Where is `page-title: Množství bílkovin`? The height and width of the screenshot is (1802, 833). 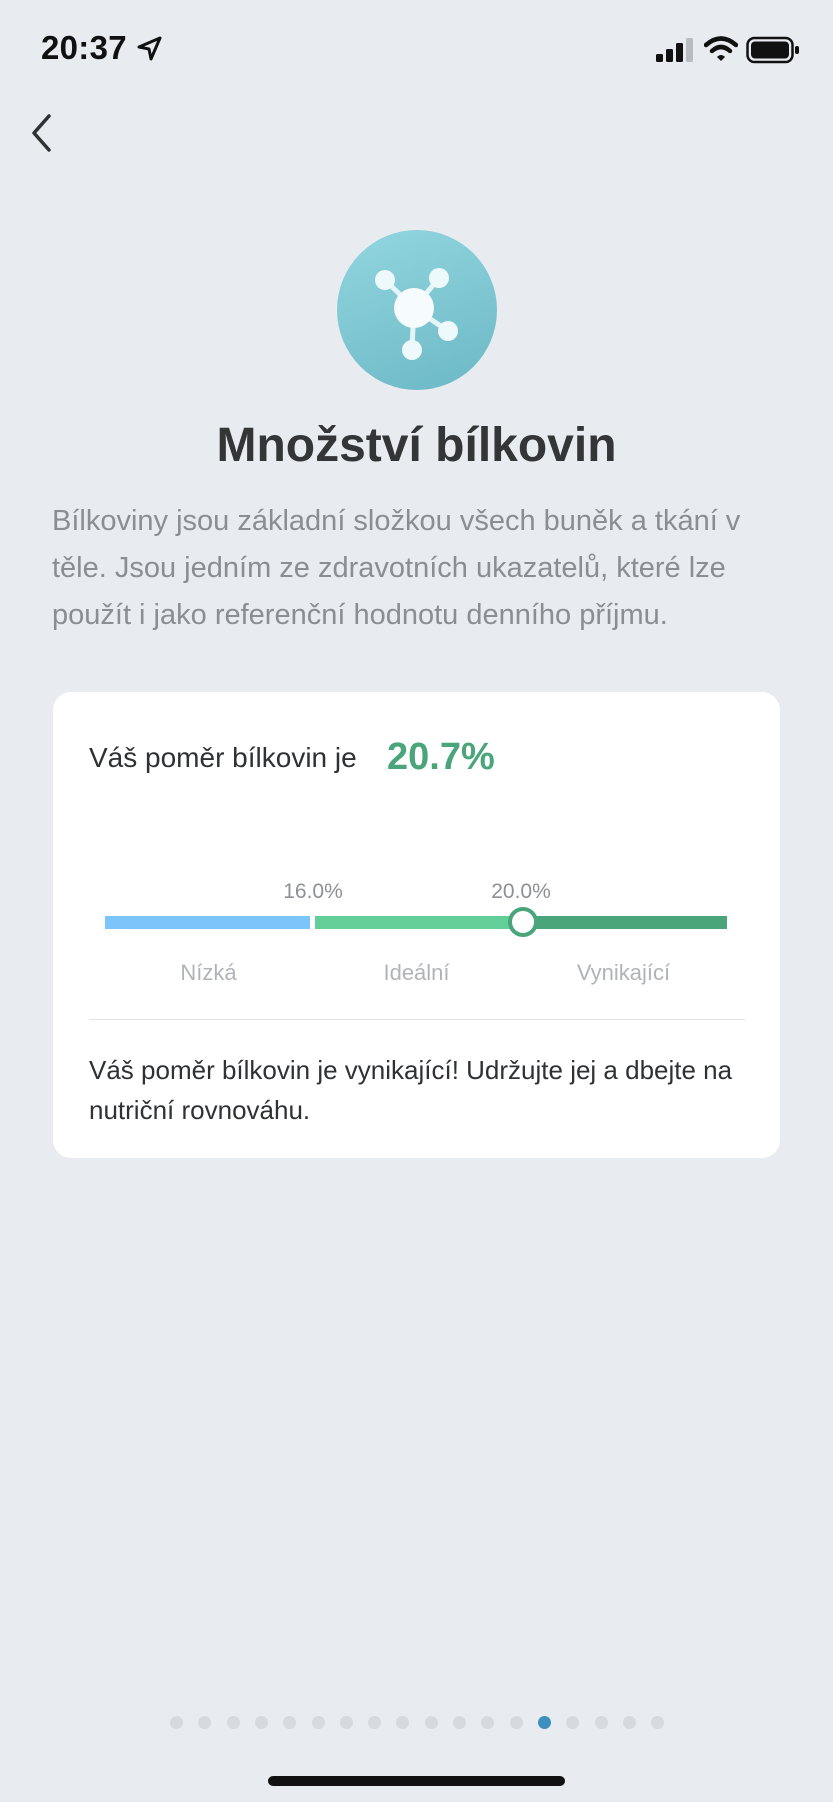 page-title: Množství bílkovin is located at coordinates (416, 445).